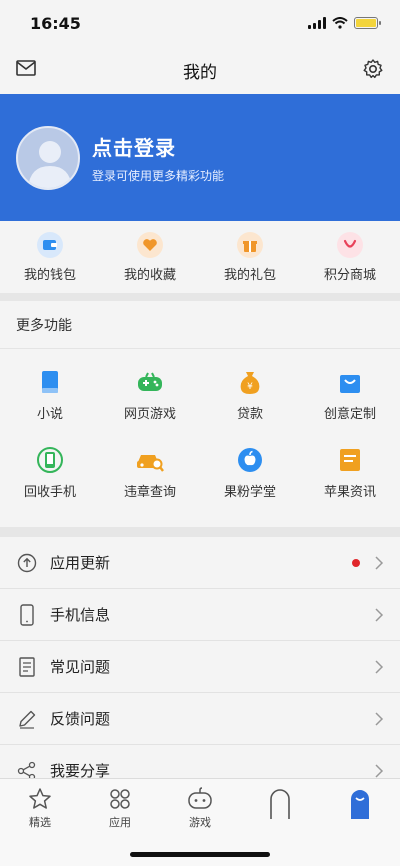 This screenshot has height=866, width=400. Describe the element at coordinates (350, 402) in the screenshot. I see `feature-custom: 创意定制` at that location.